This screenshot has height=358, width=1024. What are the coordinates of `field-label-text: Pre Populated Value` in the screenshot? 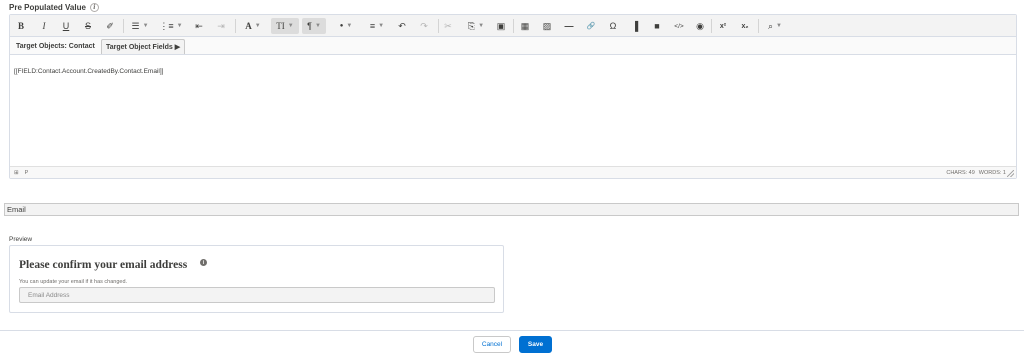 It's located at (47, 7).